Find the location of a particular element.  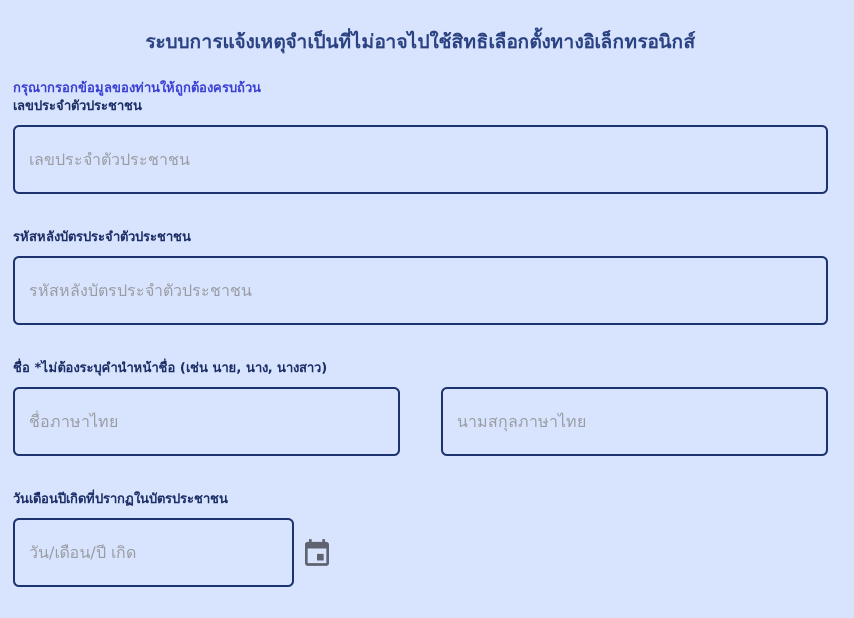

field-label: ชื่อ *ไม่ต้องระบุคำนำหน้าชื่อ (เช่น นาย, นาง, นางสาว) is located at coordinates (420, 369).